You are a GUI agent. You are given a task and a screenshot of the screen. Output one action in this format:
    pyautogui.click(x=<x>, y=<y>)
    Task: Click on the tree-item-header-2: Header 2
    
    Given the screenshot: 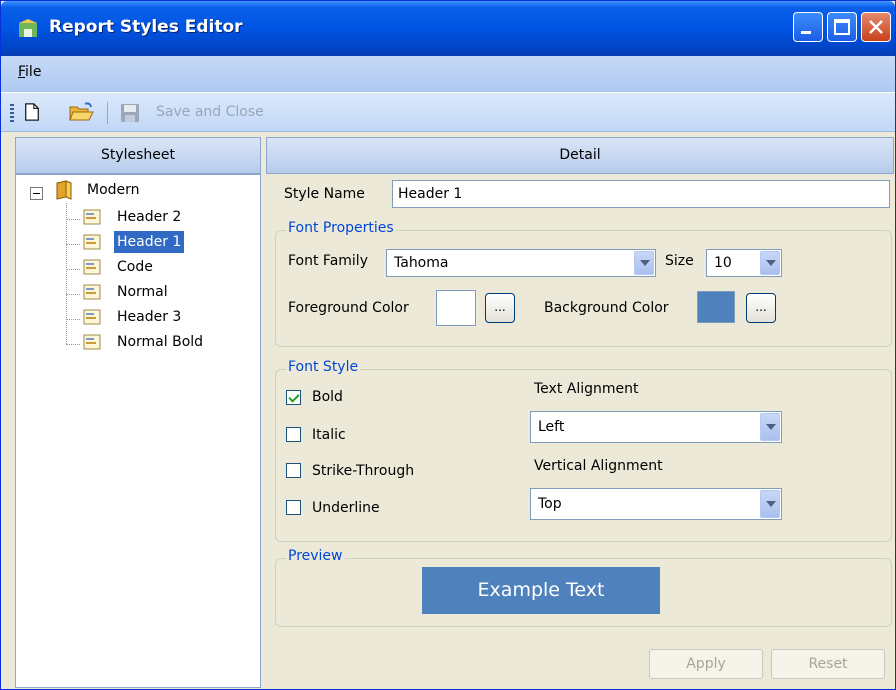 What is the action you would take?
    pyautogui.click(x=149, y=217)
    